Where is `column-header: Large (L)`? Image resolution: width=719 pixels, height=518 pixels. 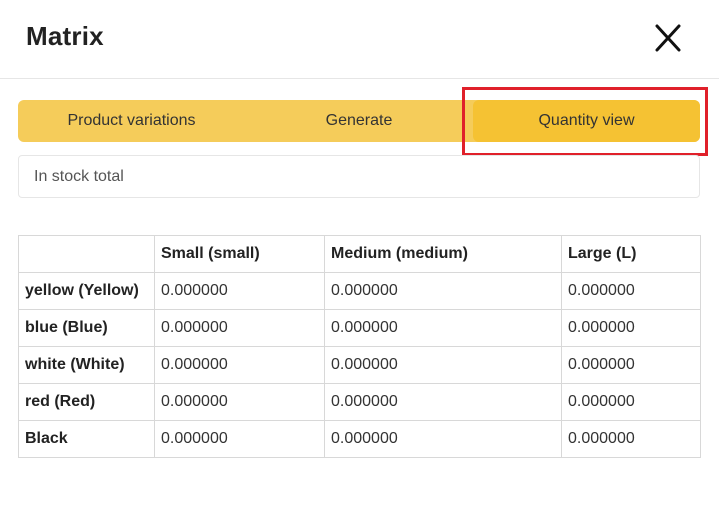 column-header: Large (L) is located at coordinates (631, 254).